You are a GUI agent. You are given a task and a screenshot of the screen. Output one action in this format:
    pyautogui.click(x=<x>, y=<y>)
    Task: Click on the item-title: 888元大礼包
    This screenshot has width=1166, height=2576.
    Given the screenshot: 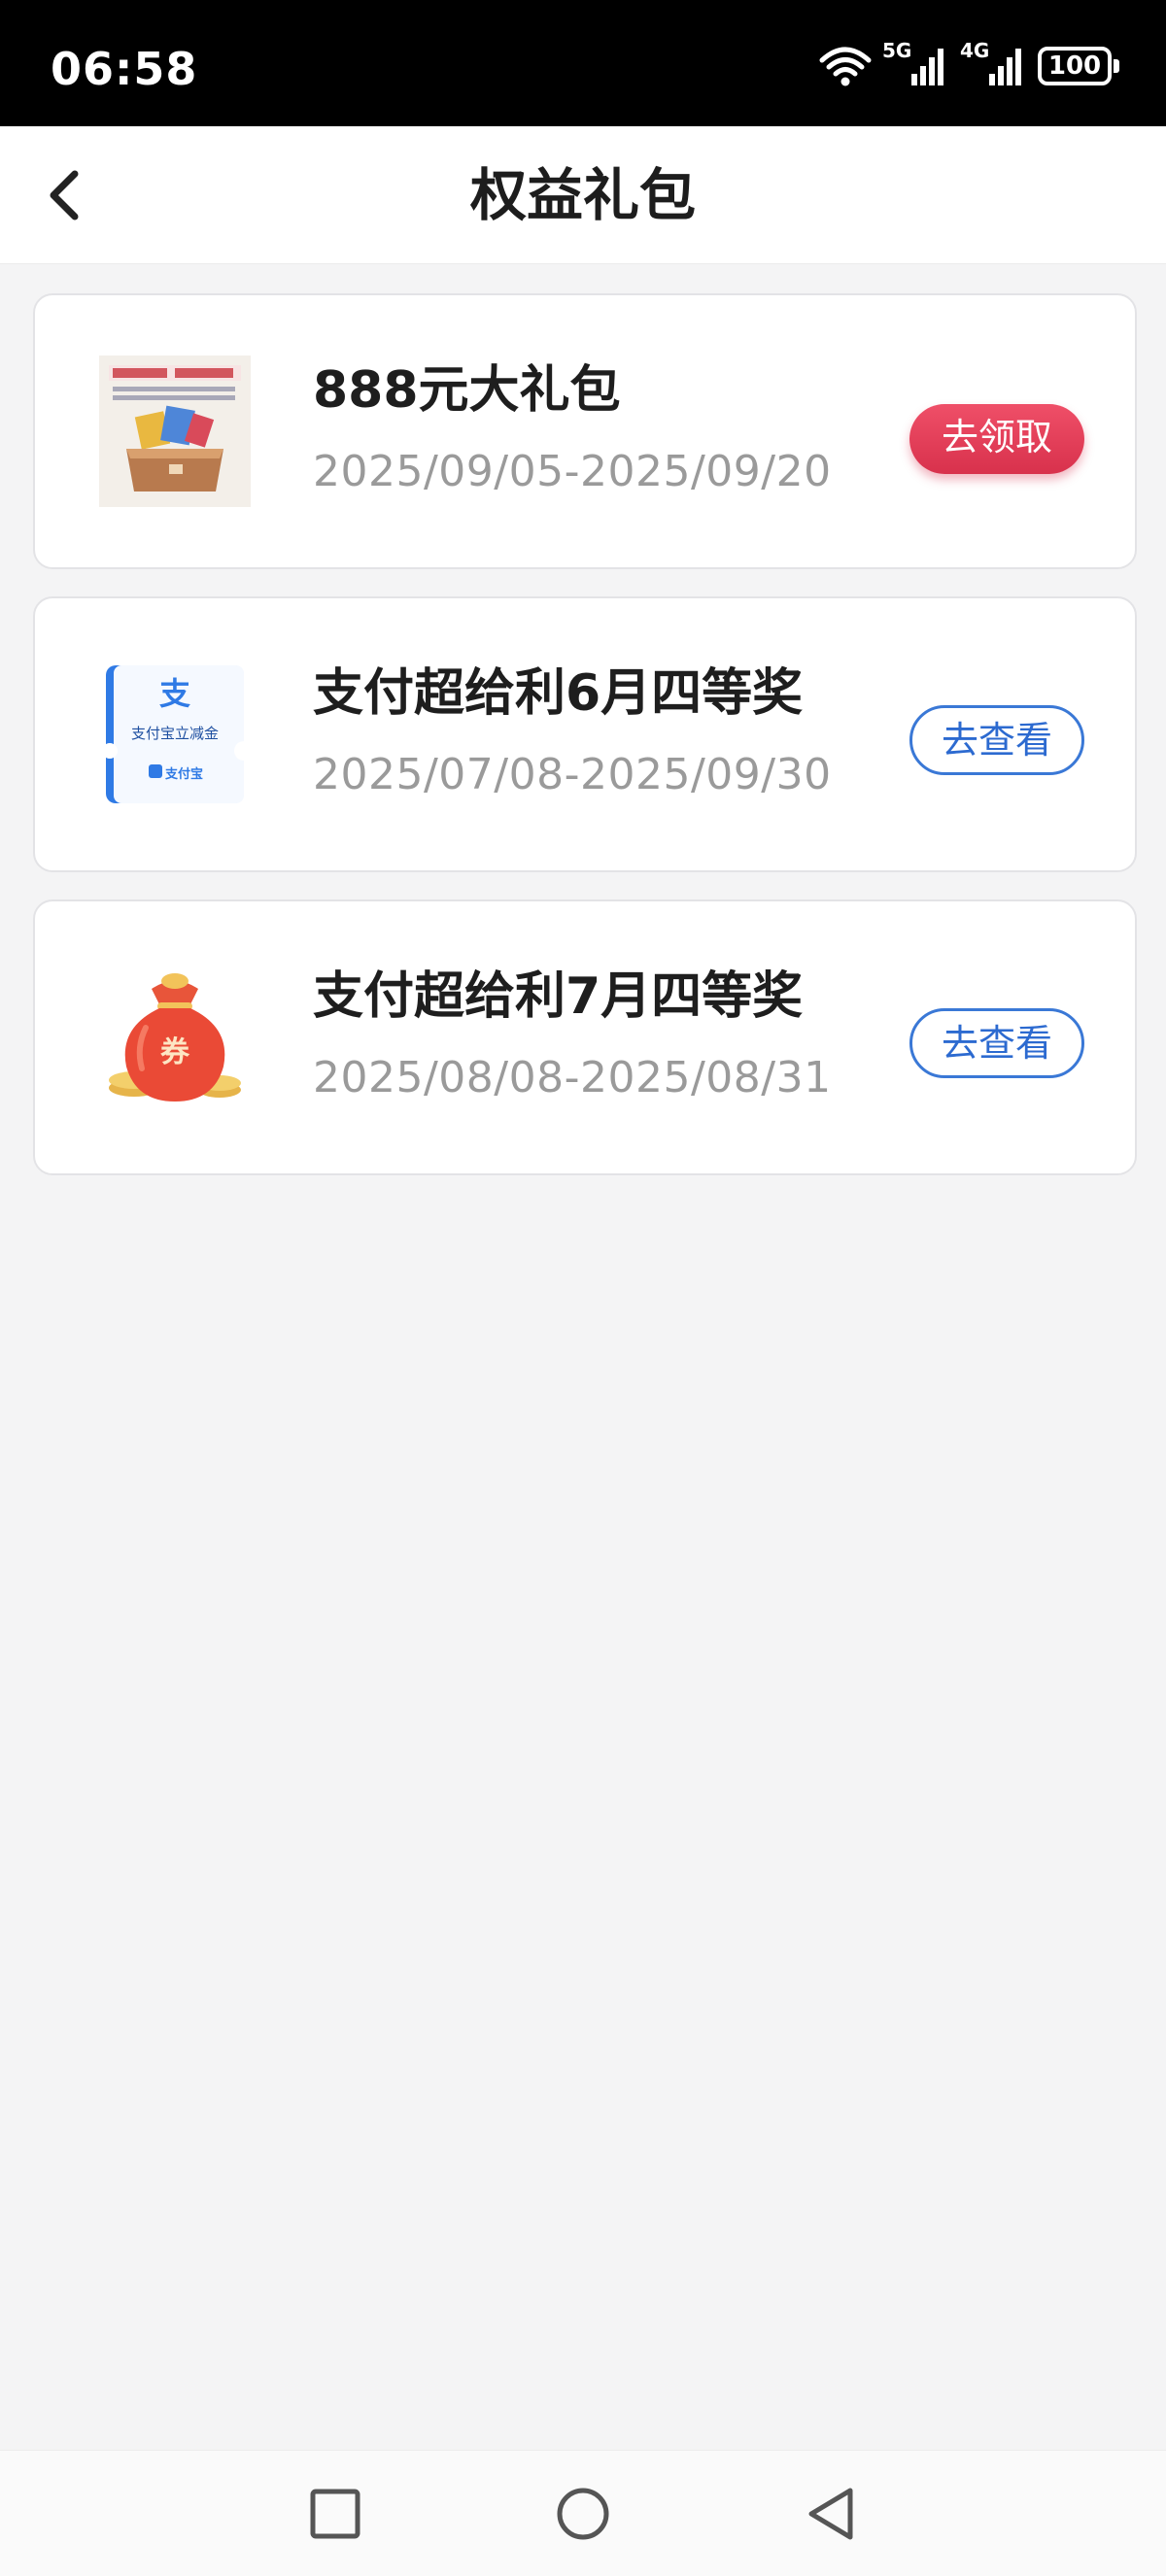 What is the action you would take?
    pyautogui.click(x=467, y=390)
    